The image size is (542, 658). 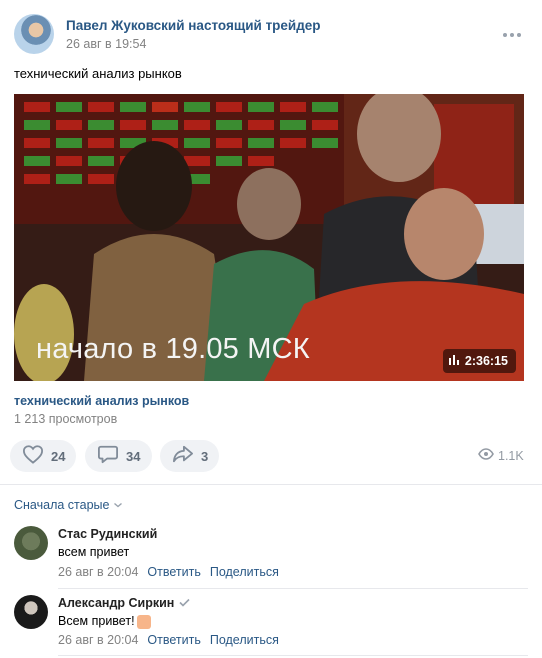 I want to click on like-button: 24, so click(x=43, y=456).